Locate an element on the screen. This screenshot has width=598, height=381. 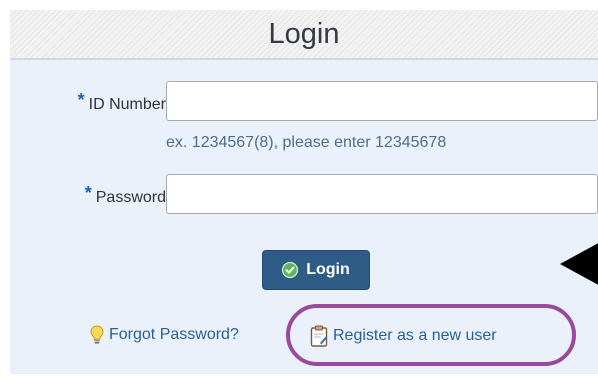
login-button-label: Login is located at coordinates (328, 269).